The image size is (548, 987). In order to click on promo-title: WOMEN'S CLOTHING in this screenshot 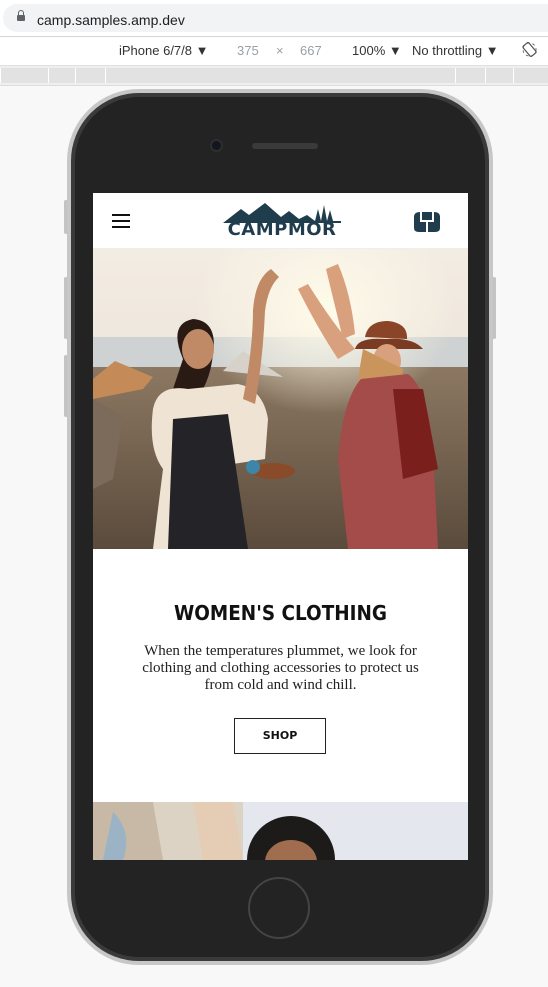, I will do `click(280, 613)`.